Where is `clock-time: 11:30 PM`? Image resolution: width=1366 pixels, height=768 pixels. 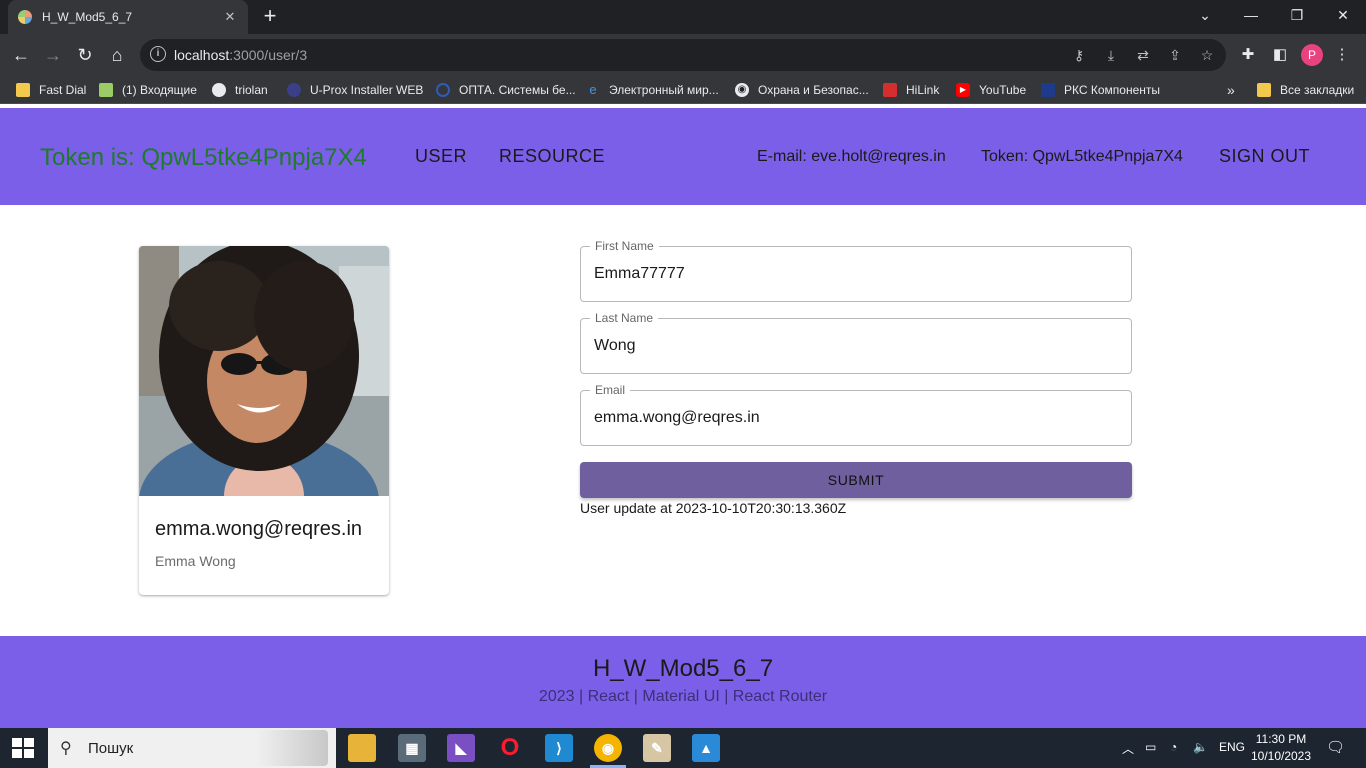 clock-time: 11:30 PM is located at coordinates (1281, 739).